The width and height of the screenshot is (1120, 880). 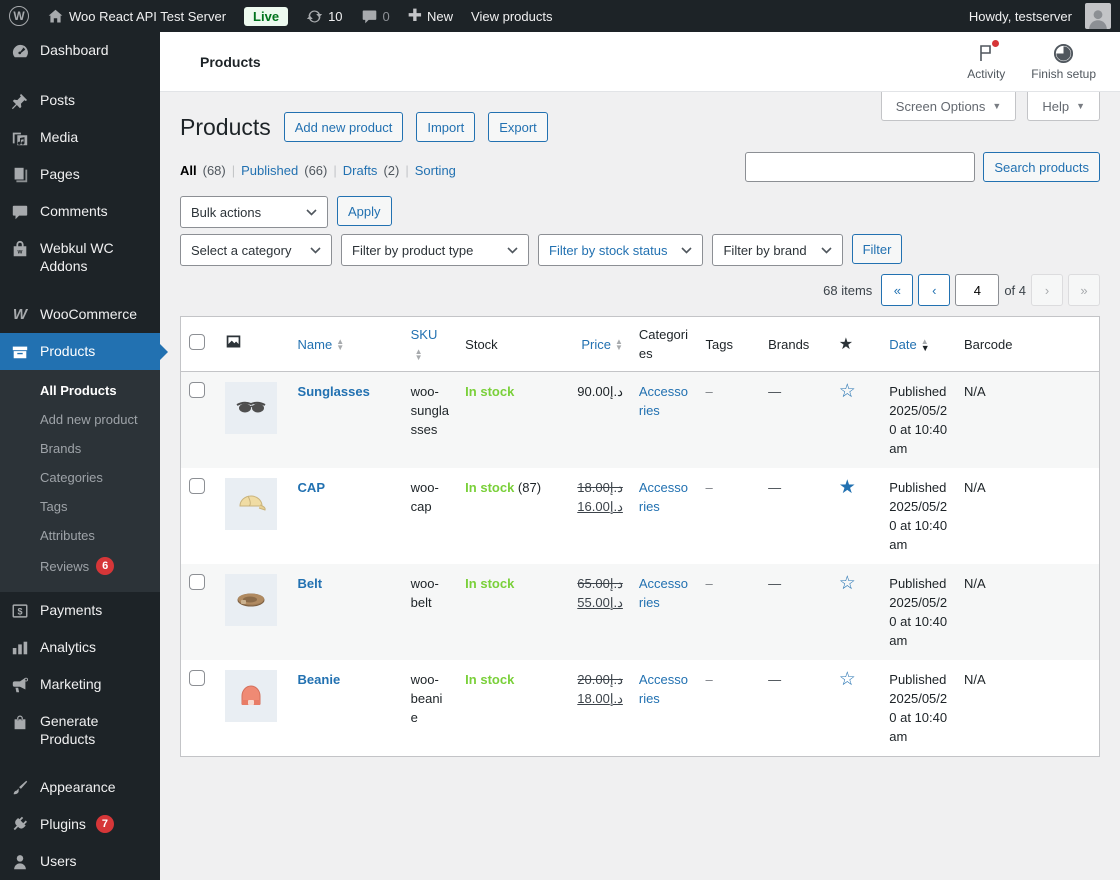 What do you see at coordinates (80, 419) in the screenshot?
I see `submenu-add-new-product: Add new product` at bounding box center [80, 419].